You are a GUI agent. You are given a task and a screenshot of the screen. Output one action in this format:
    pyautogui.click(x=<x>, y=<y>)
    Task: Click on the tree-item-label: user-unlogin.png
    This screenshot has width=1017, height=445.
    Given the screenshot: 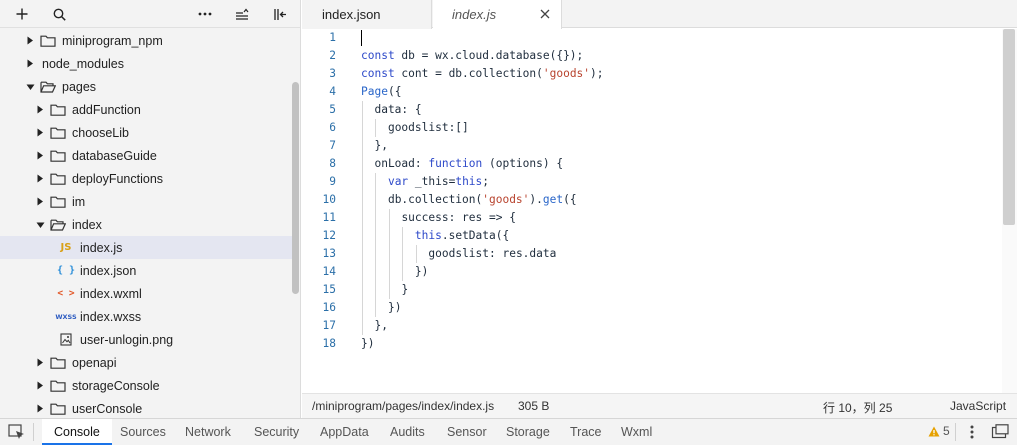 What is the action you would take?
    pyautogui.click(x=127, y=339)
    